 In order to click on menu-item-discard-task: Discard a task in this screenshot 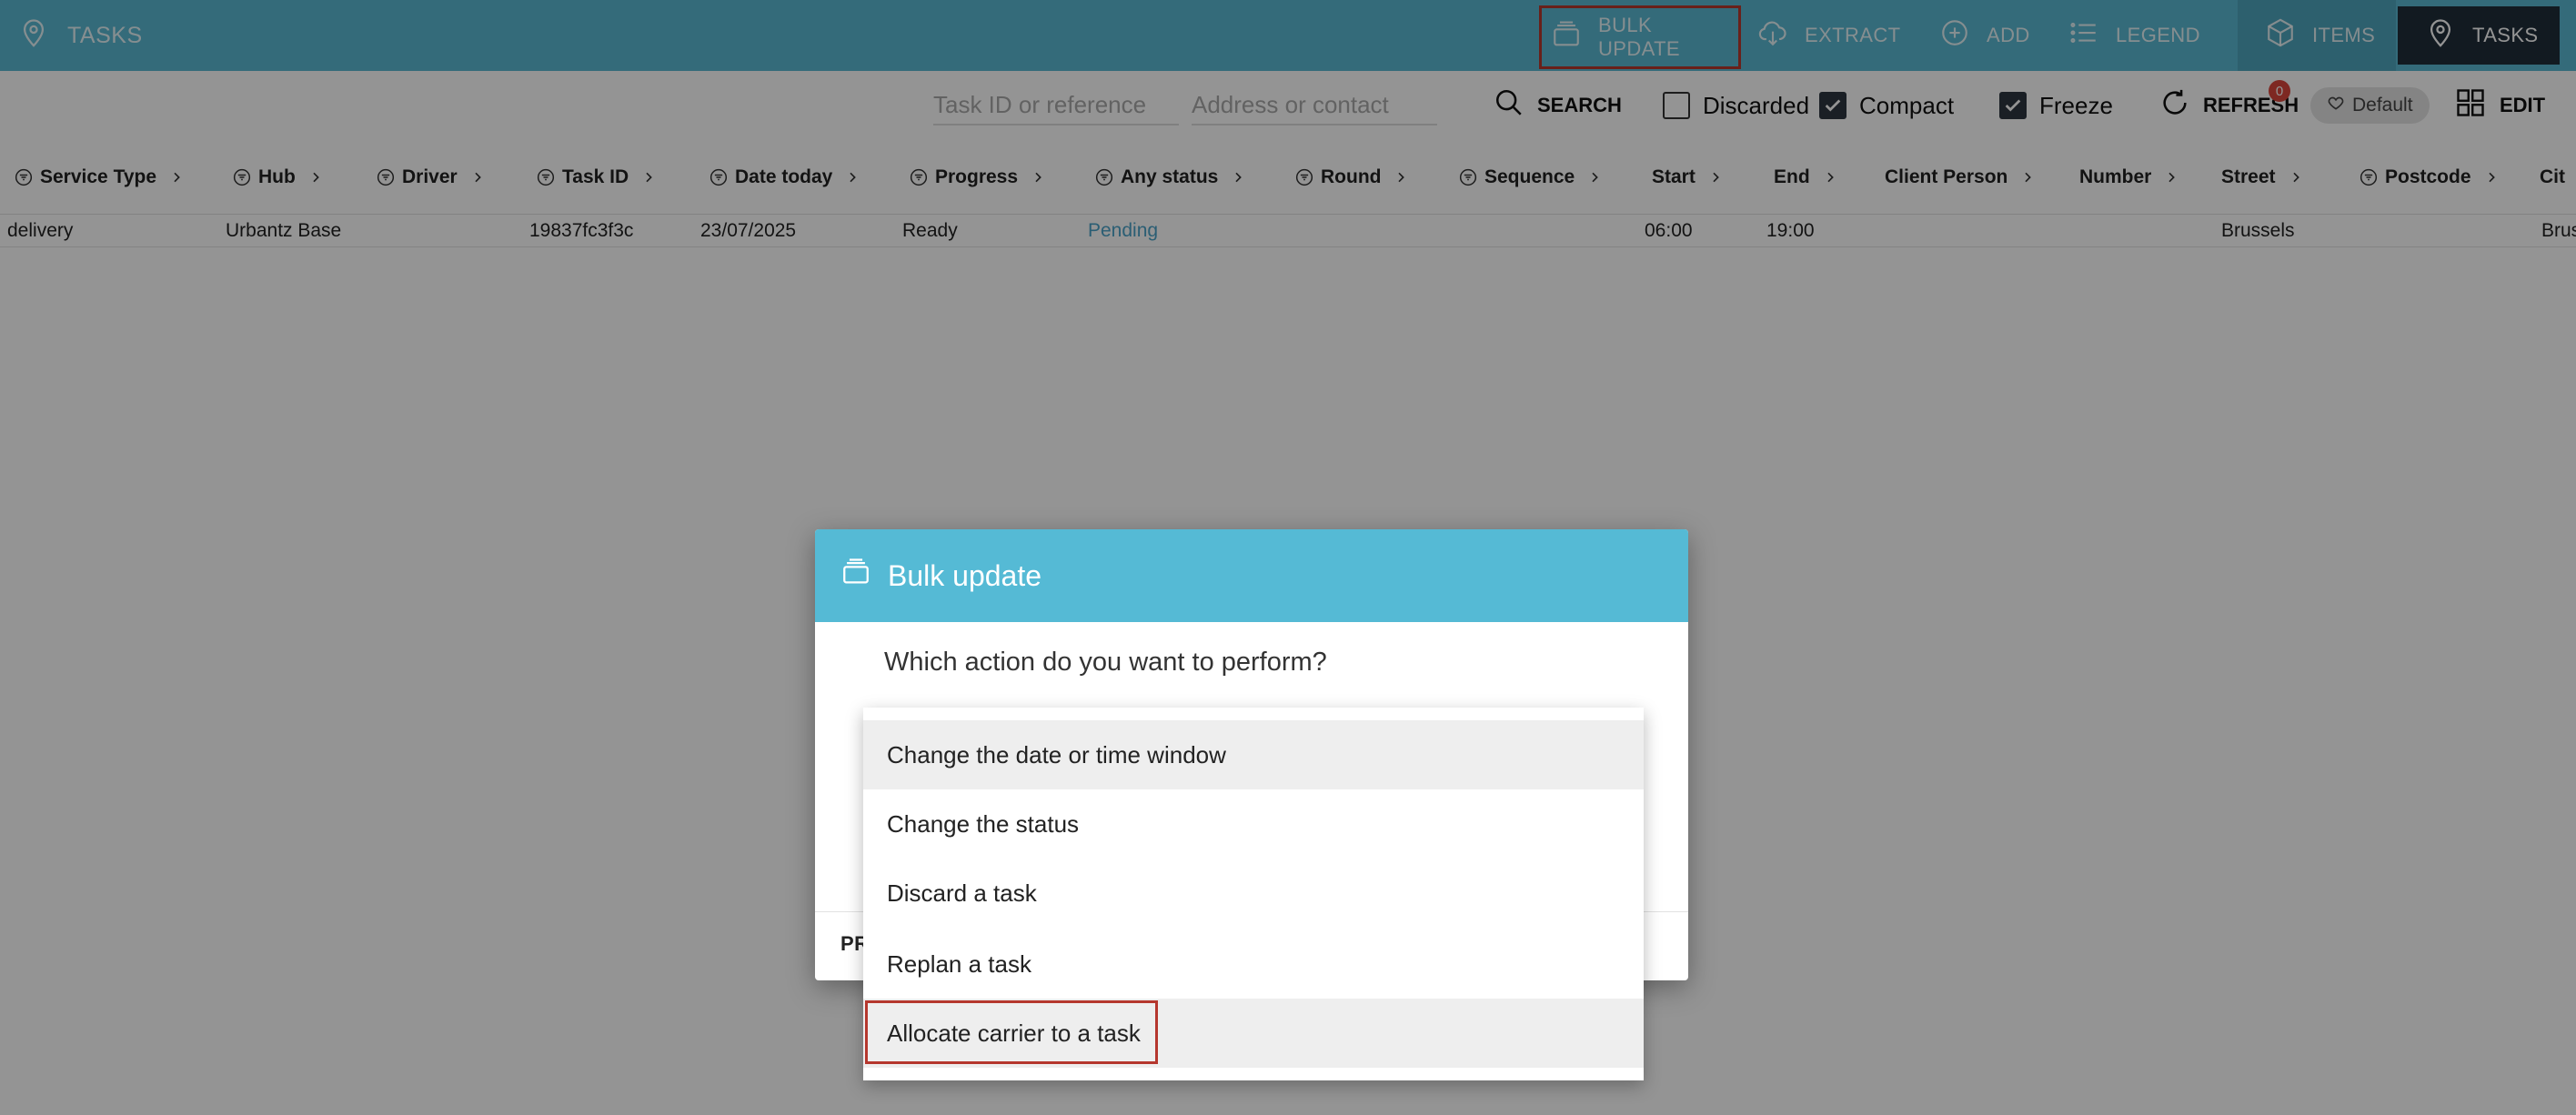, I will do `click(1253, 893)`.